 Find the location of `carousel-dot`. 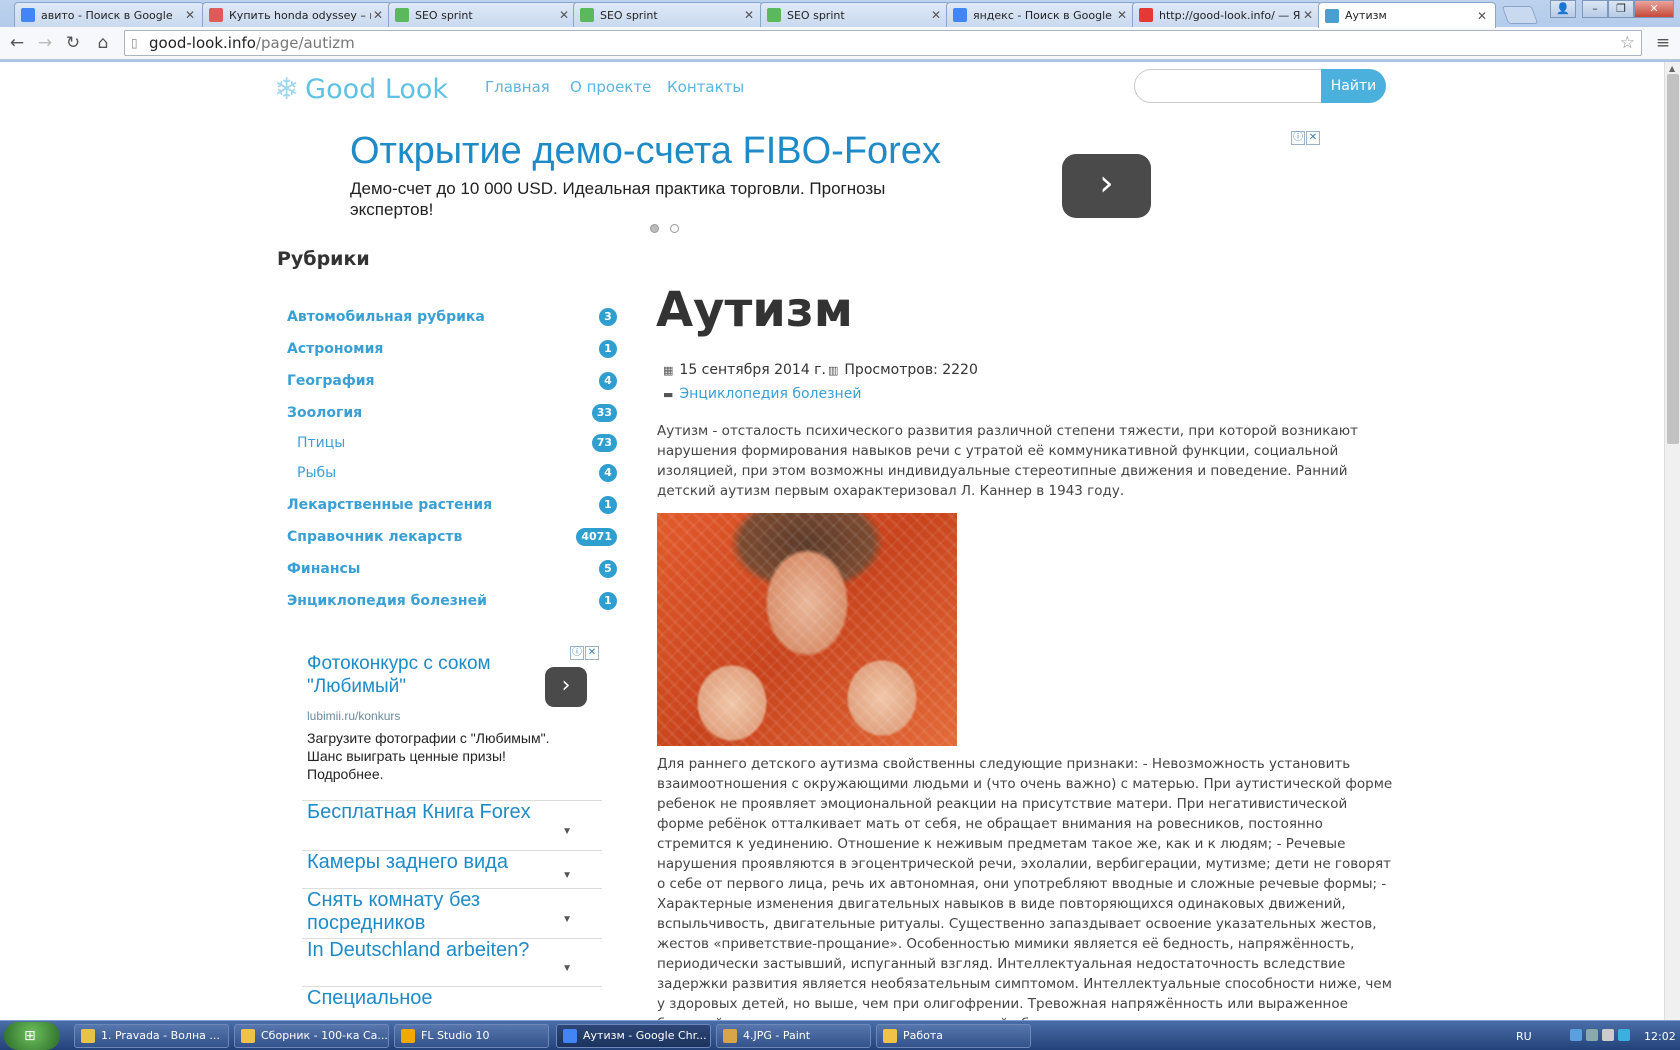

carousel-dot is located at coordinates (674, 228).